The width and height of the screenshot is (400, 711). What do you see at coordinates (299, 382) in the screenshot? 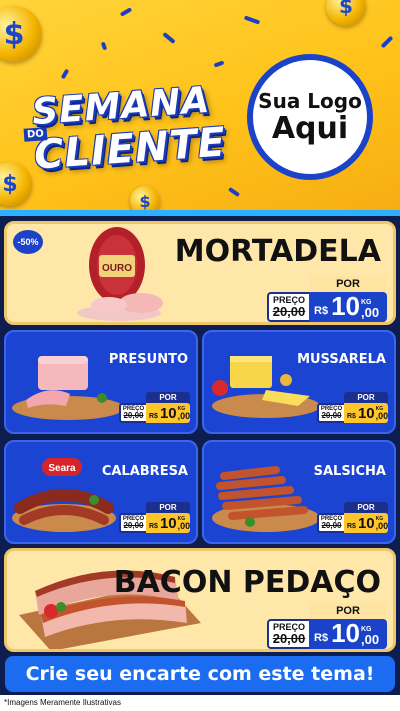
I see `product-card-mussarela: MUSSARELA POR PREÇO 20,00 R$ 10 KG ,00` at bounding box center [299, 382].